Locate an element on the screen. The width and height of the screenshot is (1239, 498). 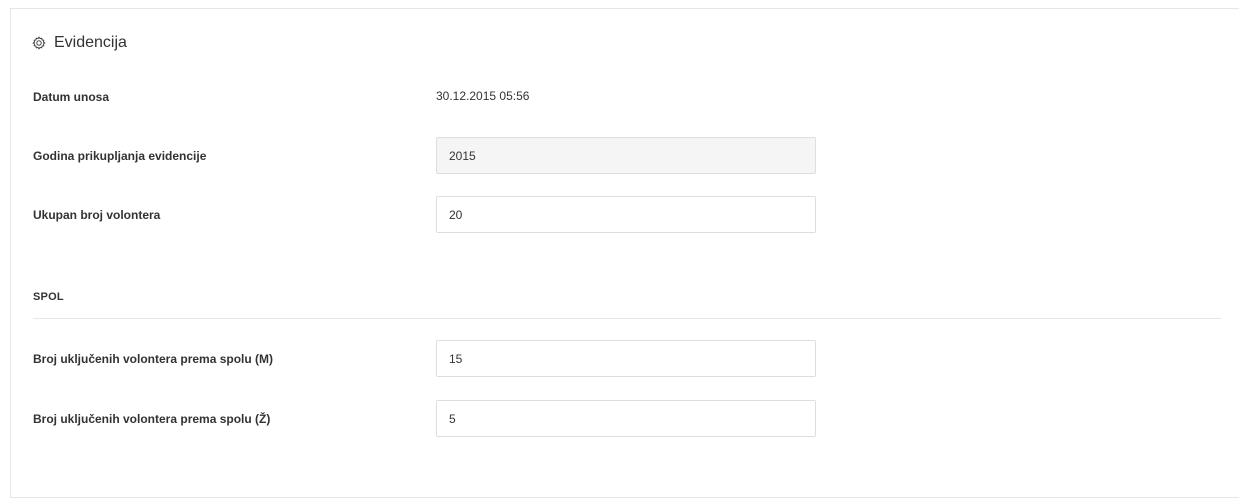
total-volunteers-label: Ukupan broj volontera is located at coordinates (97, 215).